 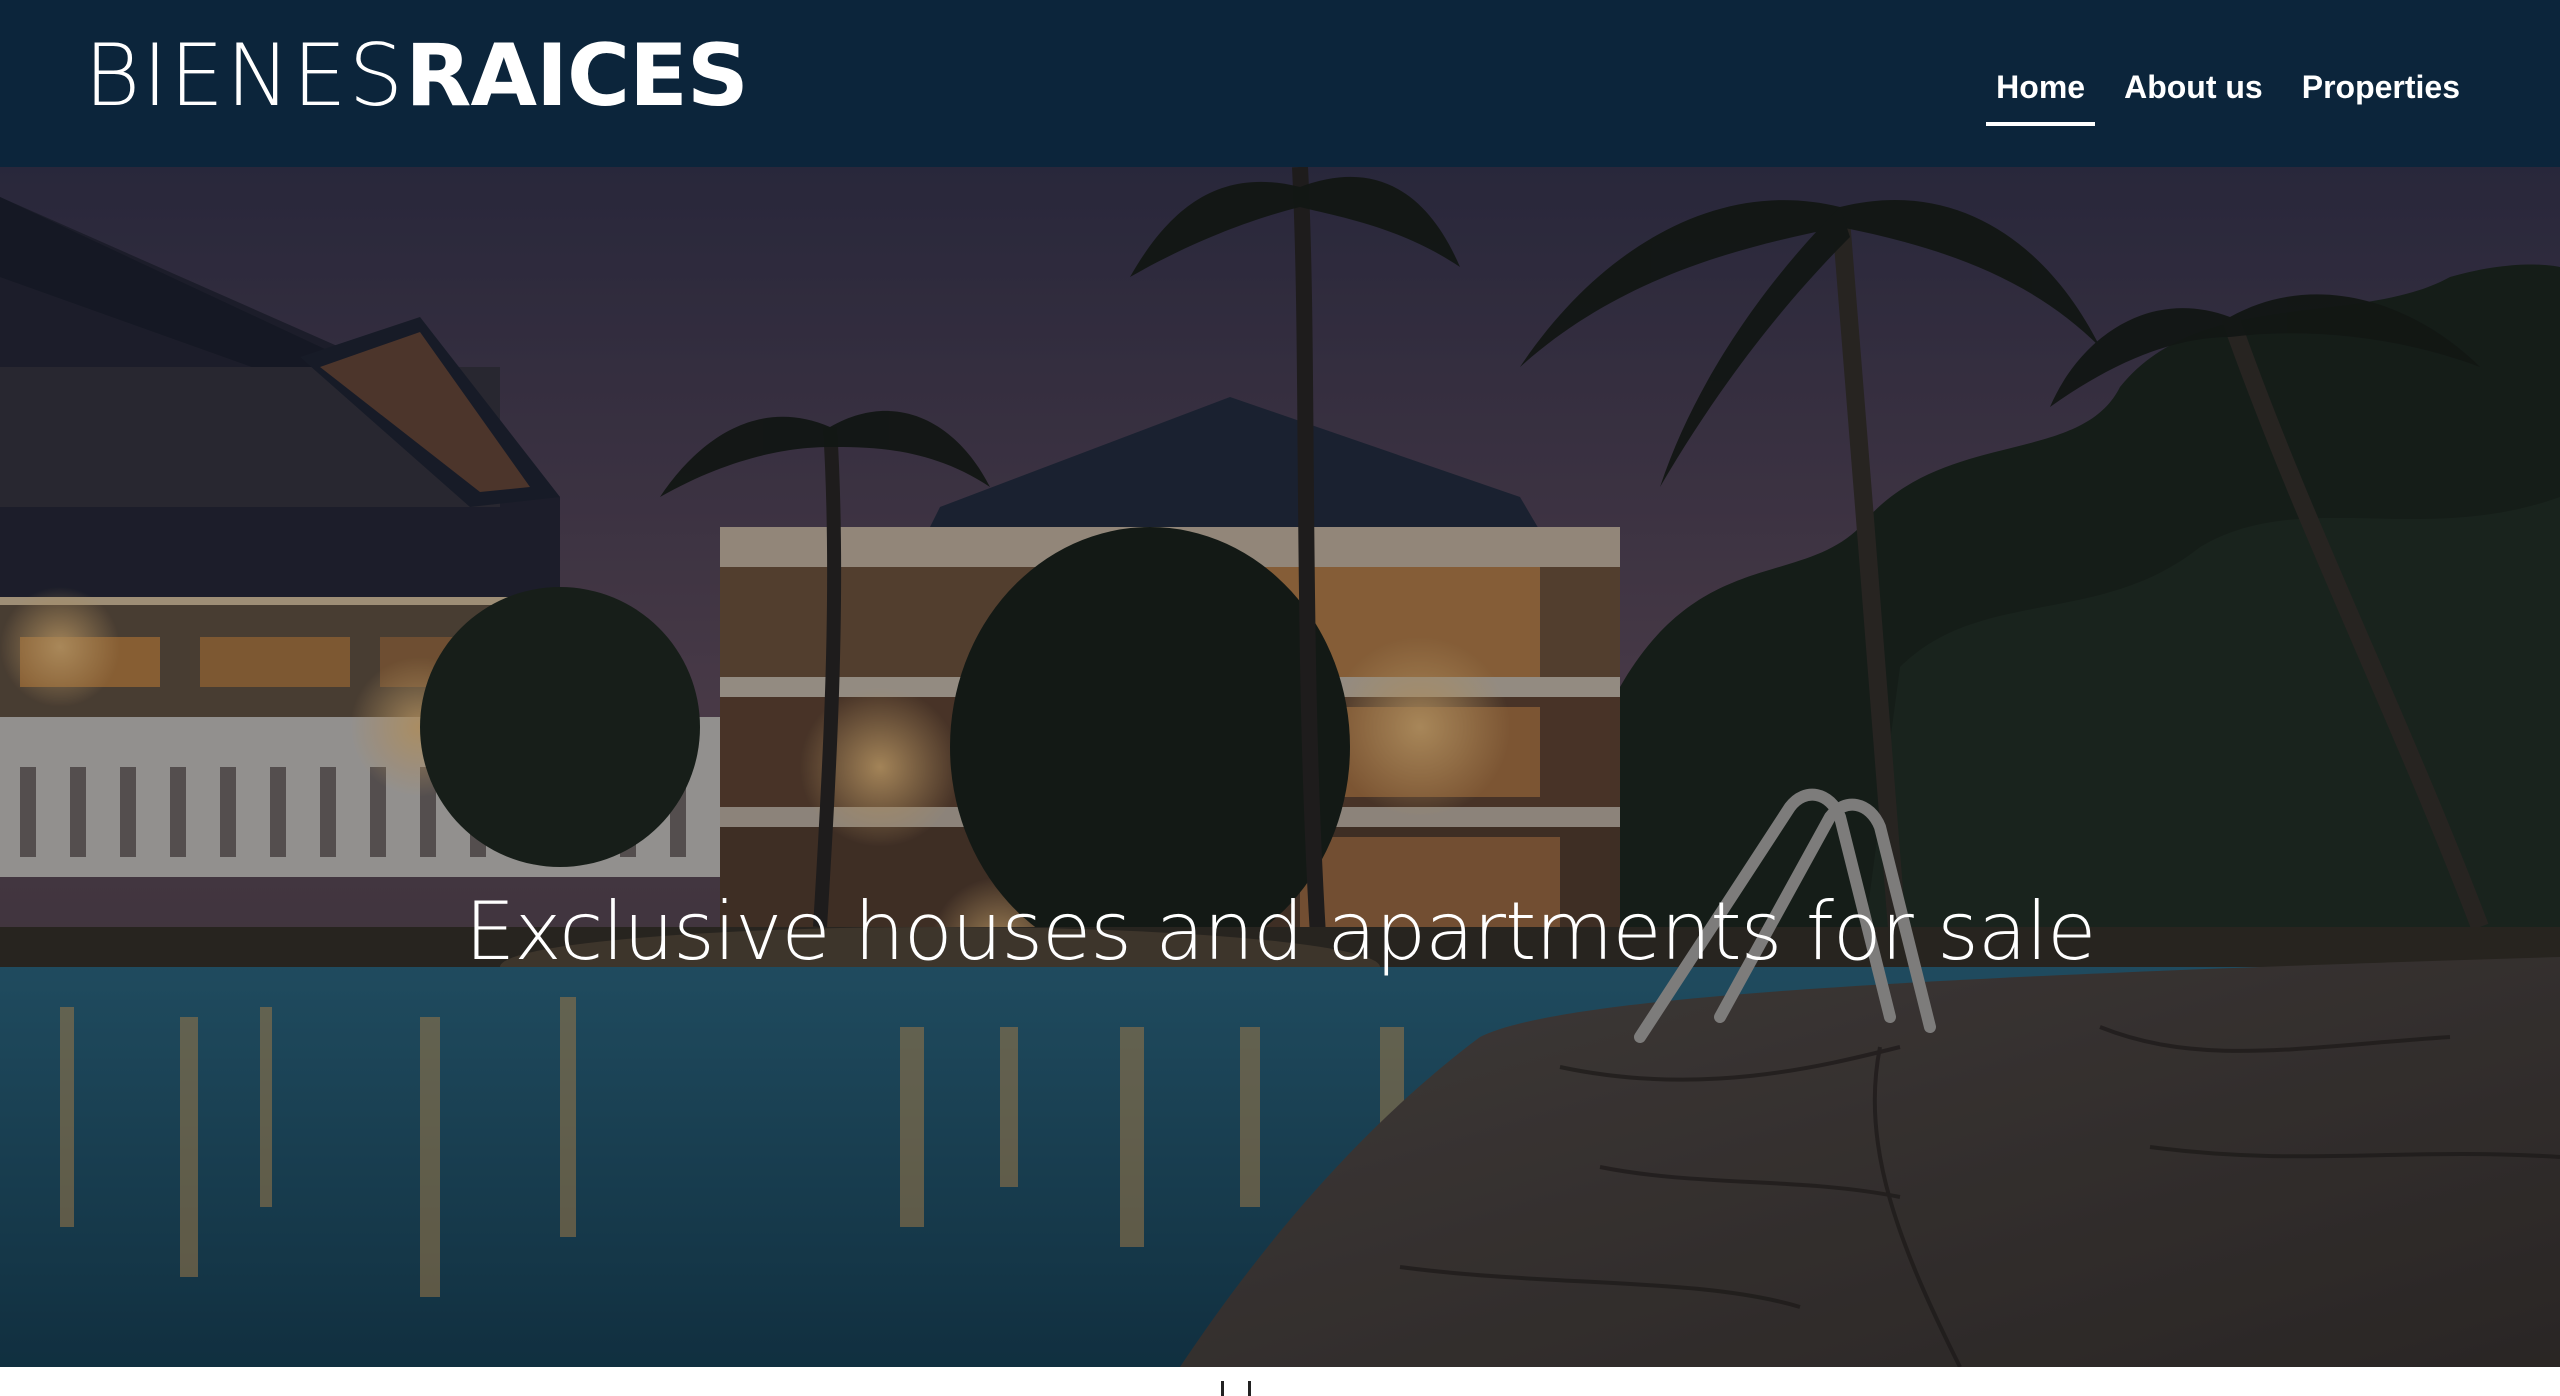 I want to click on hero-title: Exclusive houses and apartments for sale, so click(x=1280, y=931).